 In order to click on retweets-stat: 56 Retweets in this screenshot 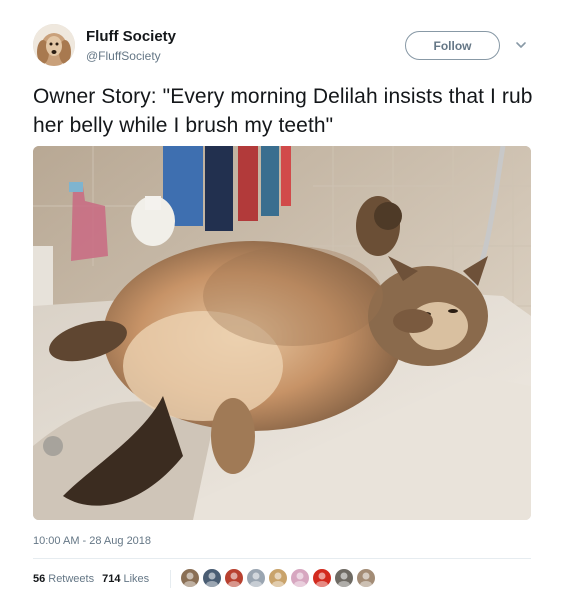, I will do `click(63, 579)`.